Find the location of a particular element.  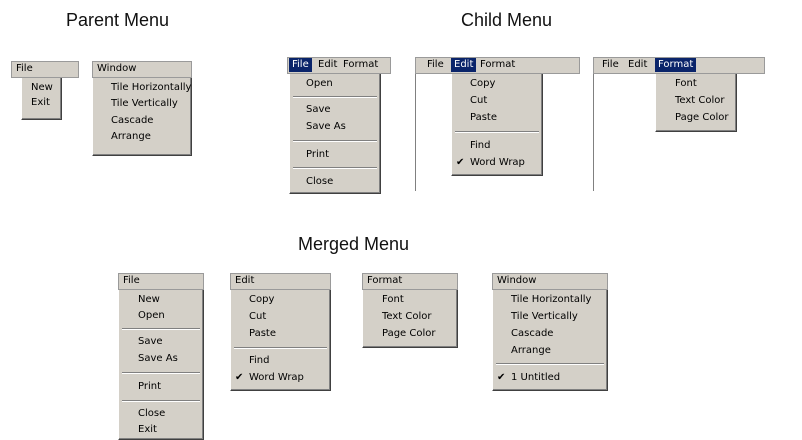

merged-format-menu: Format Font Text Color Page Color is located at coordinates (410, 310).